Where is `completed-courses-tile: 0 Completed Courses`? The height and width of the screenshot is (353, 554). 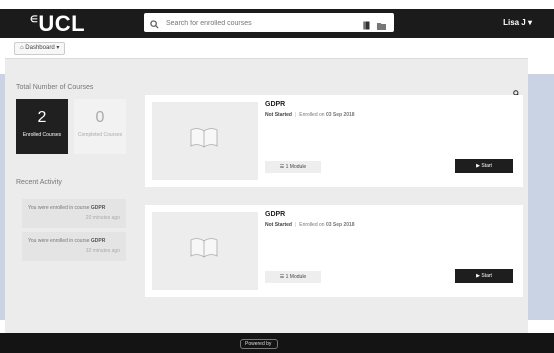
completed-courses-tile: 0 Completed Courses is located at coordinates (100, 126).